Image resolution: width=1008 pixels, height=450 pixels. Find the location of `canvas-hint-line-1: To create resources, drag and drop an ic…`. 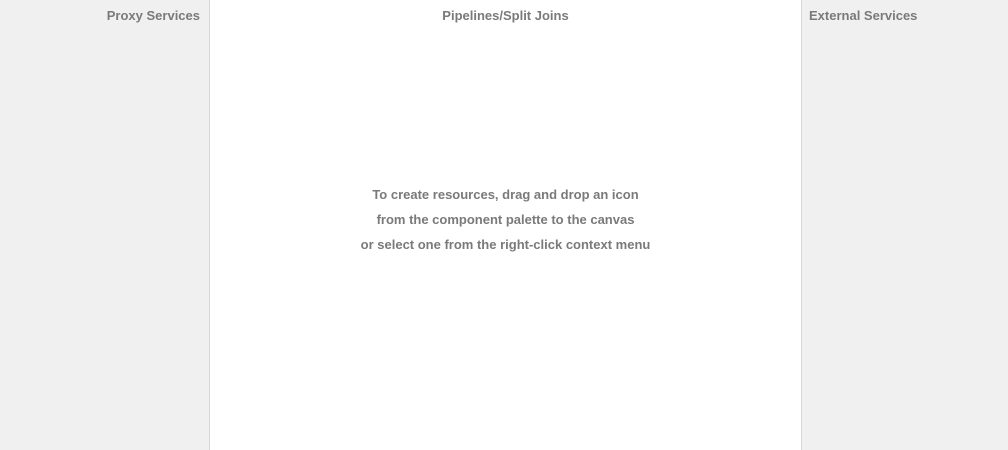

canvas-hint-line-1: To create resources, drag and drop an ic… is located at coordinates (505, 194).